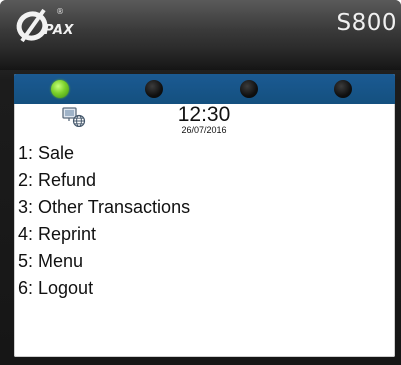  I want to click on clock-time: 12:30, so click(204, 114).